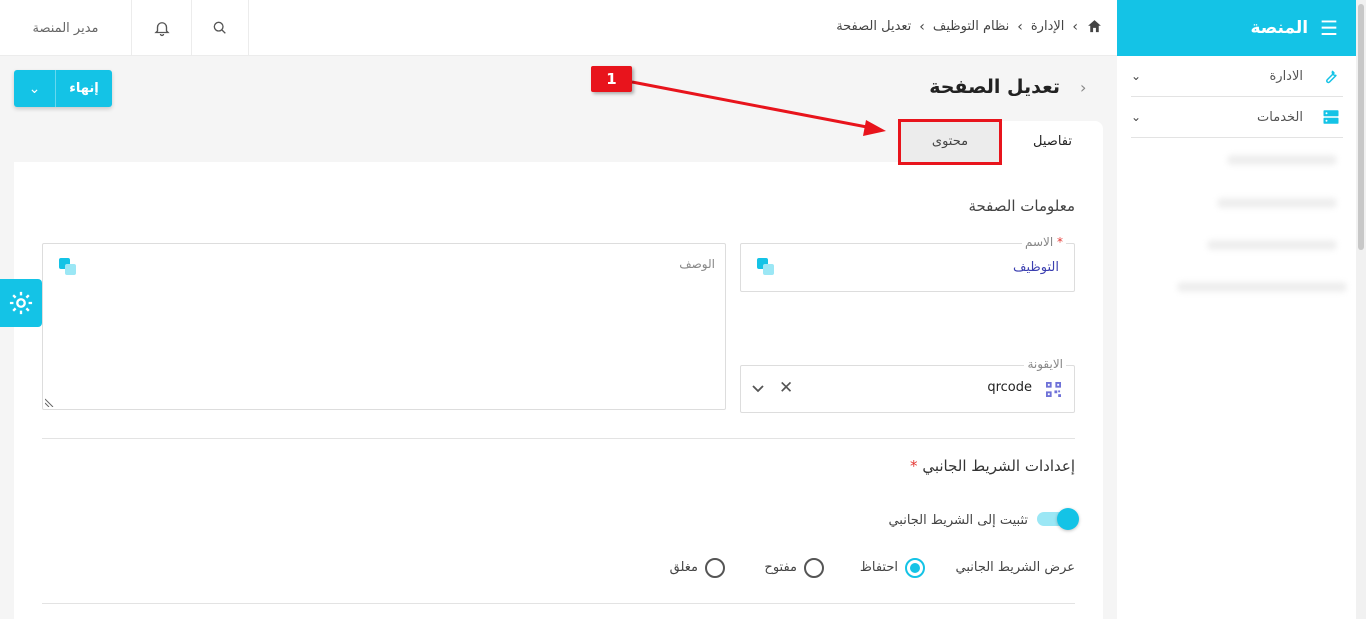 The width and height of the screenshot is (1366, 619). What do you see at coordinates (715, 568) in the screenshot?
I see `radio-closed` at bounding box center [715, 568].